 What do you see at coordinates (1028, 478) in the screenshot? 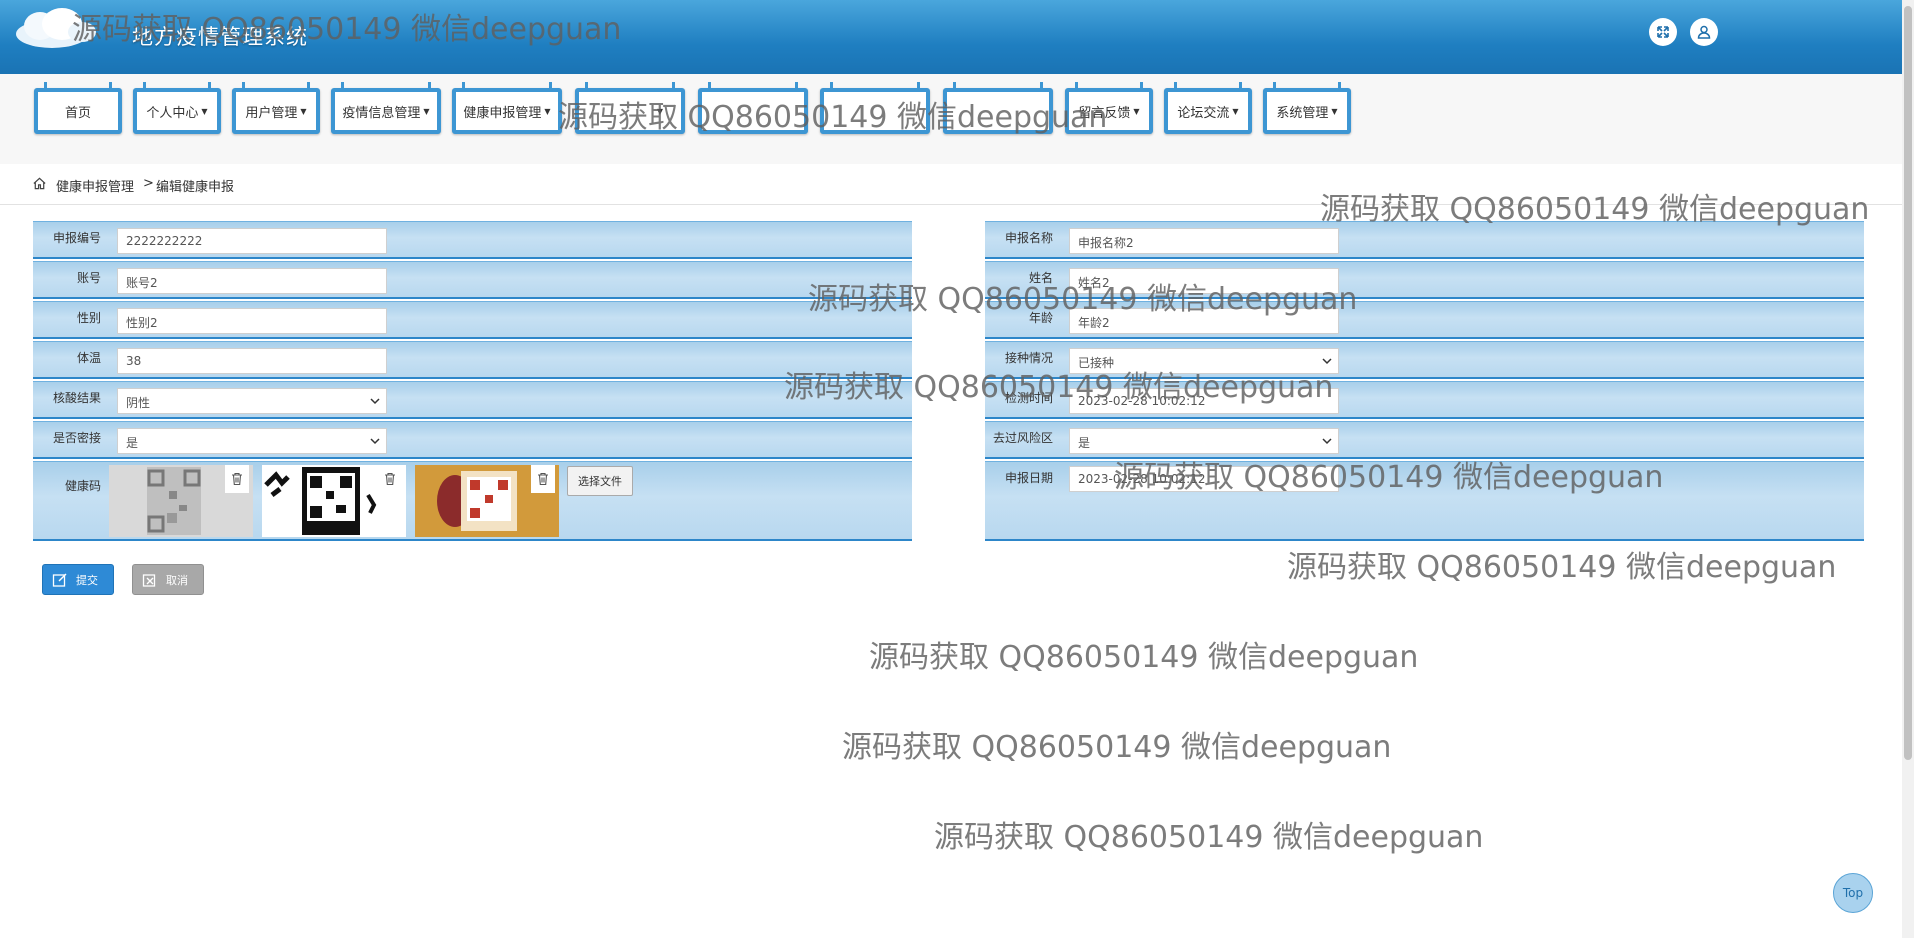
I see `label-report-date: 申报日期` at bounding box center [1028, 478].